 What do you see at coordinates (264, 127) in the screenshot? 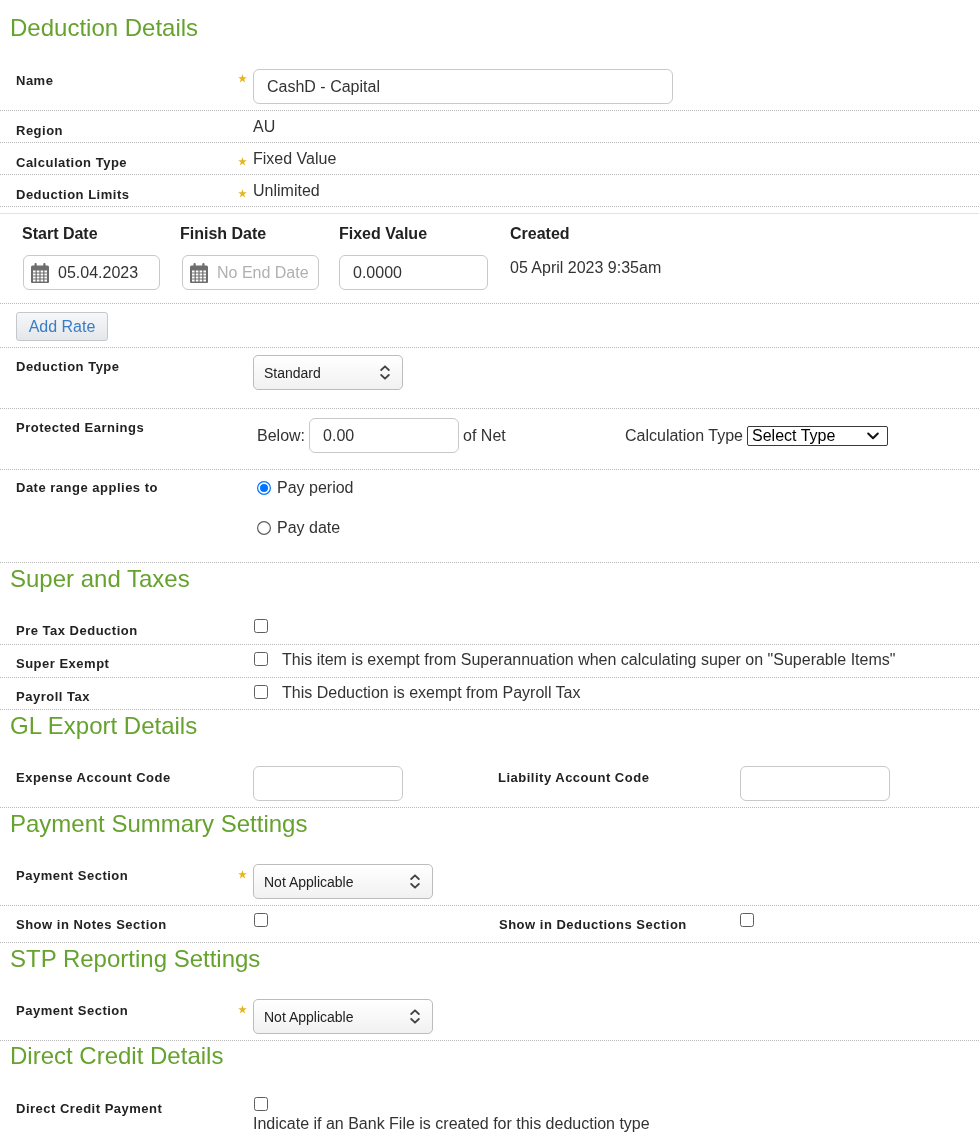
I see `field-value: AU` at bounding box center [264, 127].